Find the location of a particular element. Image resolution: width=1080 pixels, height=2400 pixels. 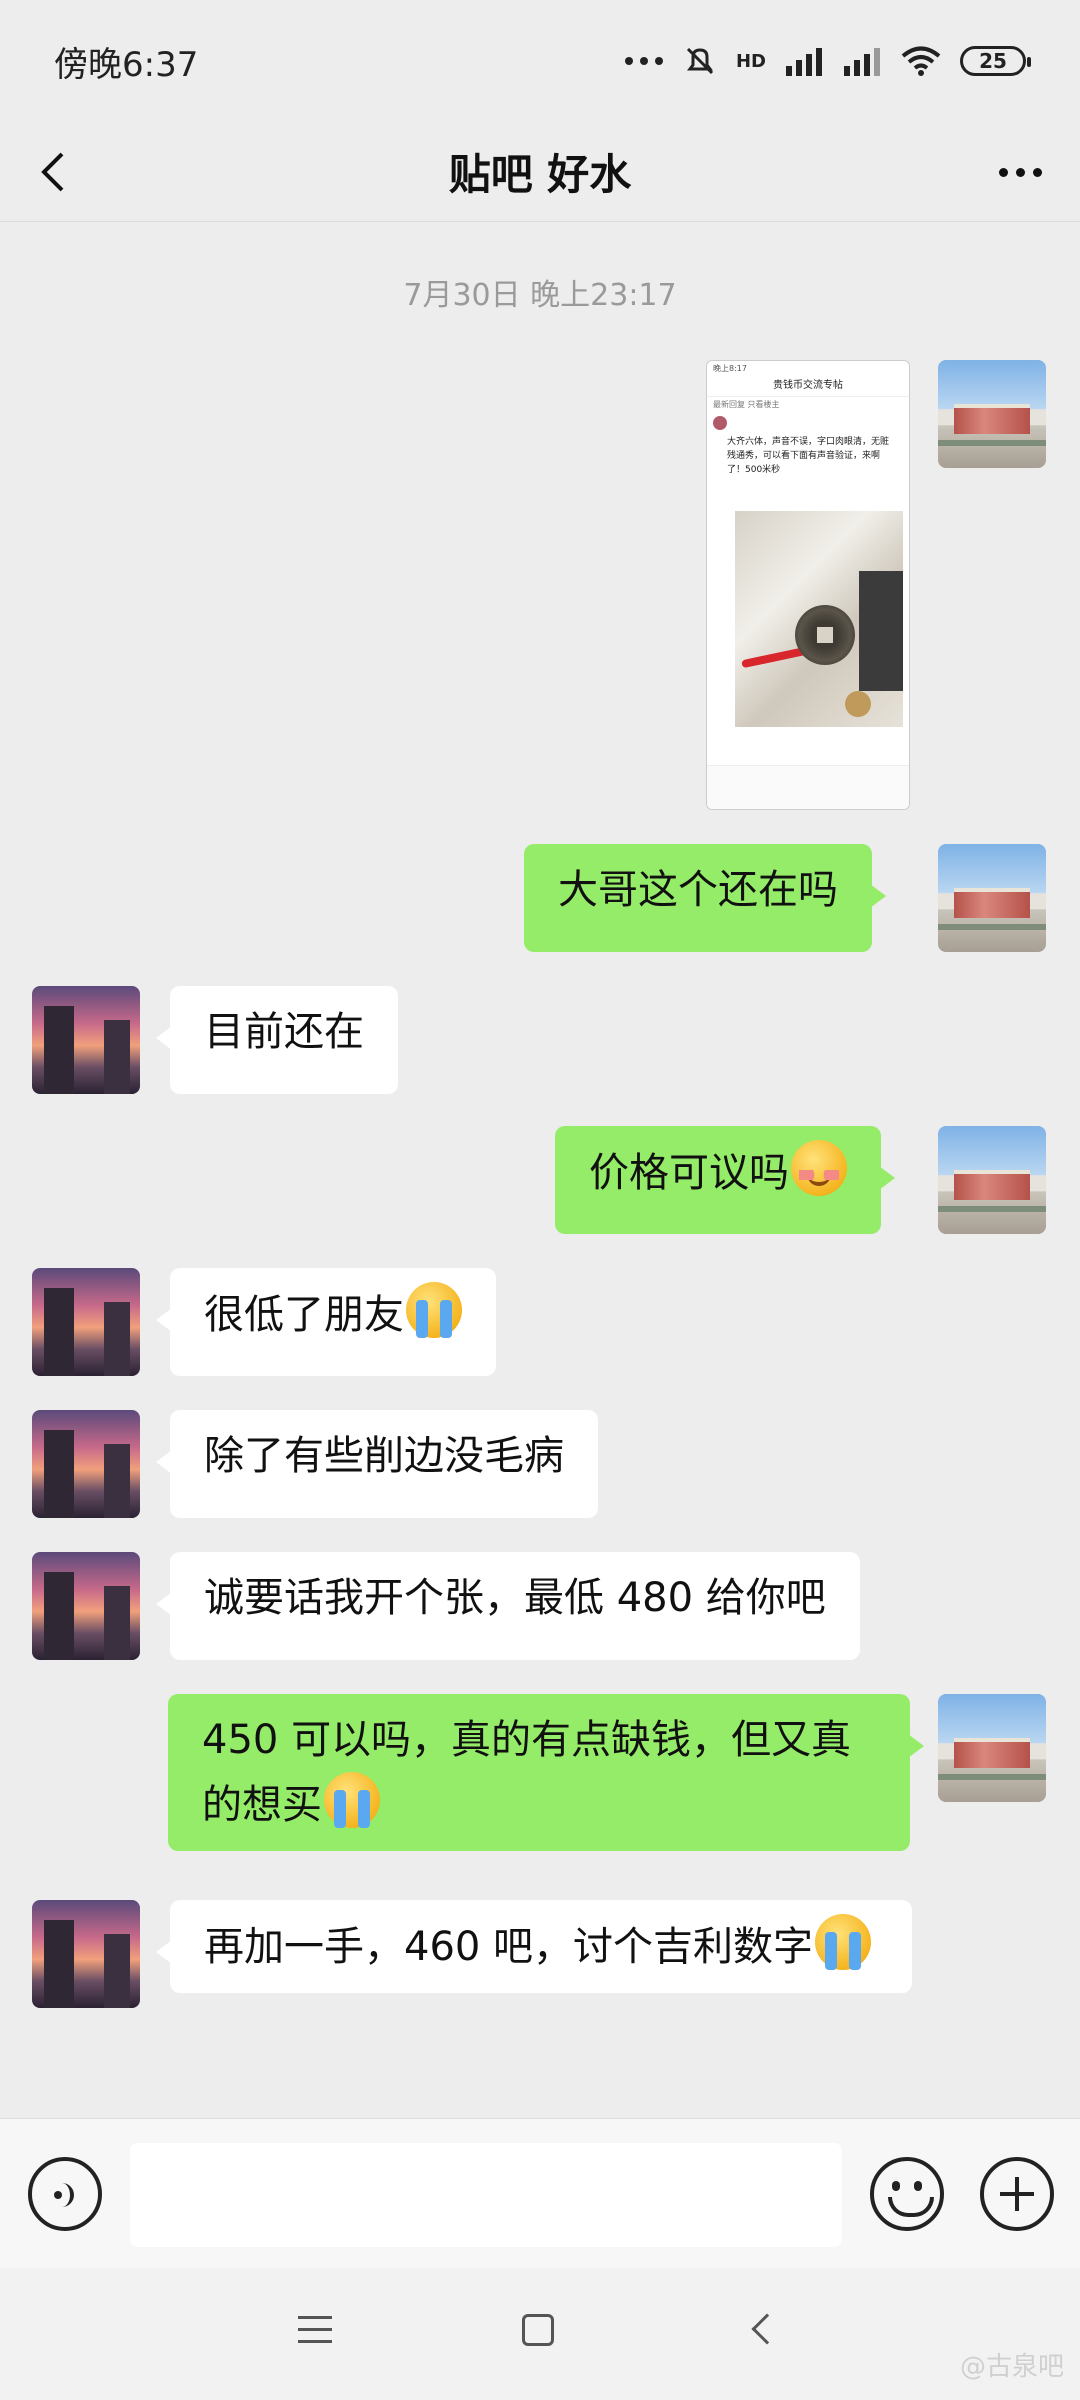

more-options-icon is located at coordinates (1020, 172).